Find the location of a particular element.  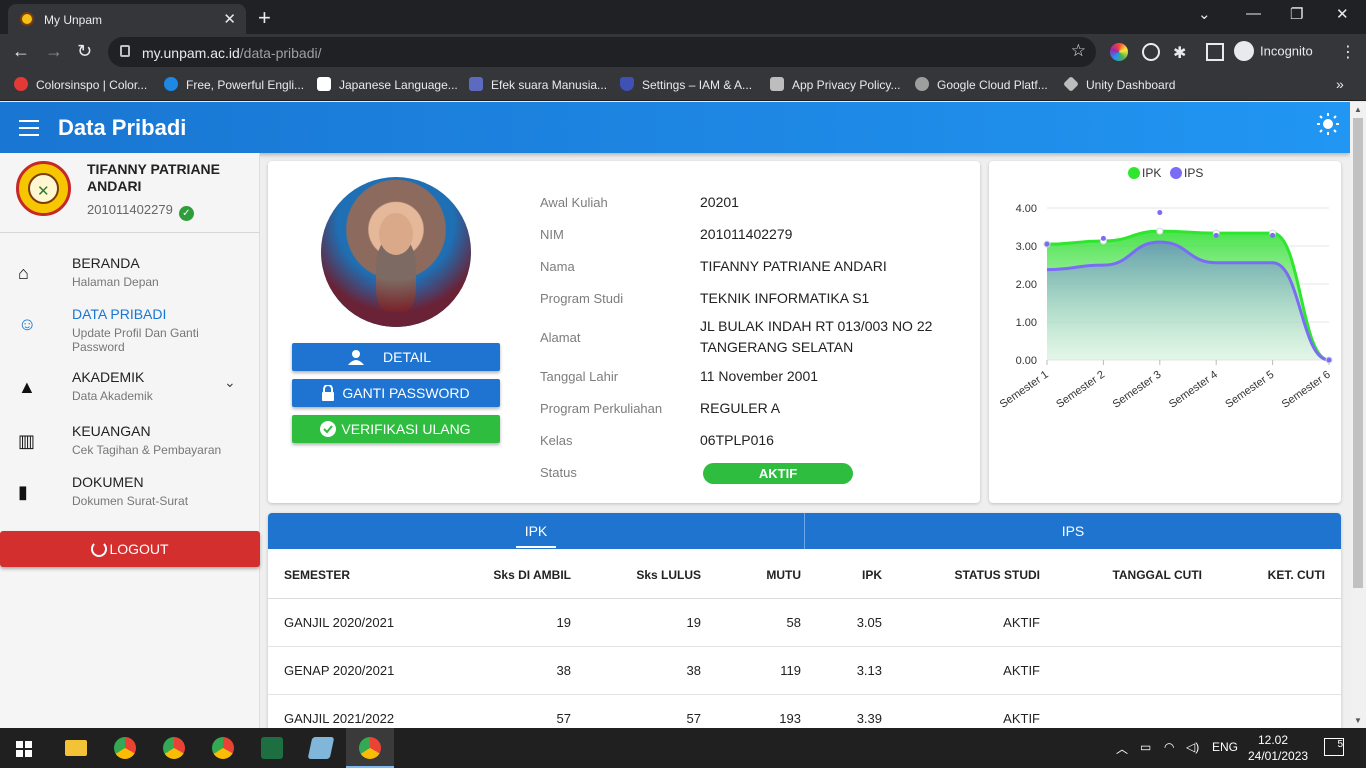

scrollbar-thumb is located at coordinates (1358, 353).